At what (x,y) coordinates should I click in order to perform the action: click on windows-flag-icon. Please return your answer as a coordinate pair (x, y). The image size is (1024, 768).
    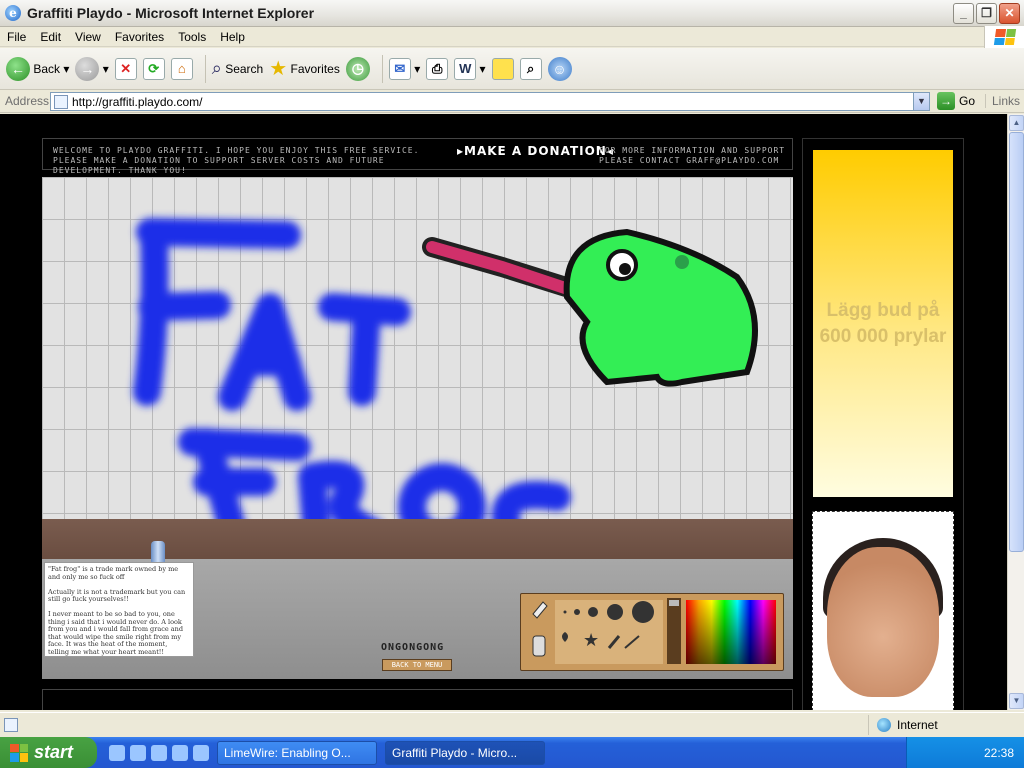
    Looking at the image, I should click on (1004, 37).